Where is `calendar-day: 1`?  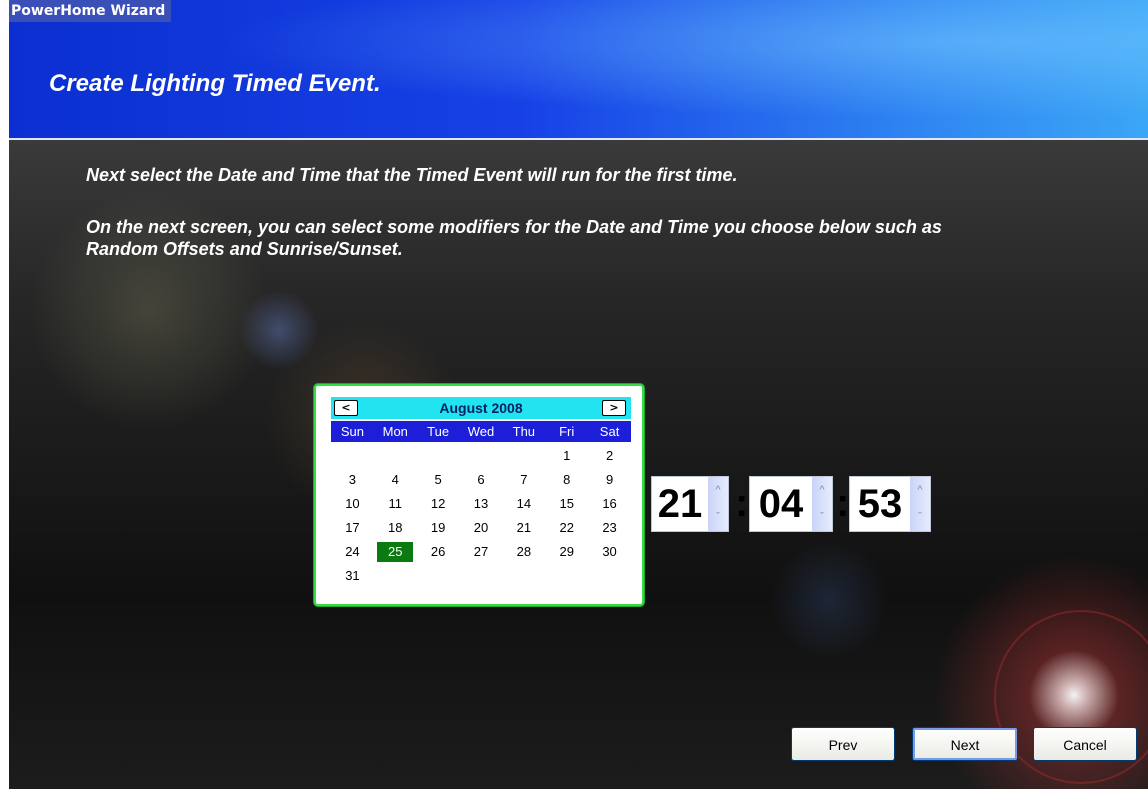
calendar-day: 1 is located at coordinates (567, 456).